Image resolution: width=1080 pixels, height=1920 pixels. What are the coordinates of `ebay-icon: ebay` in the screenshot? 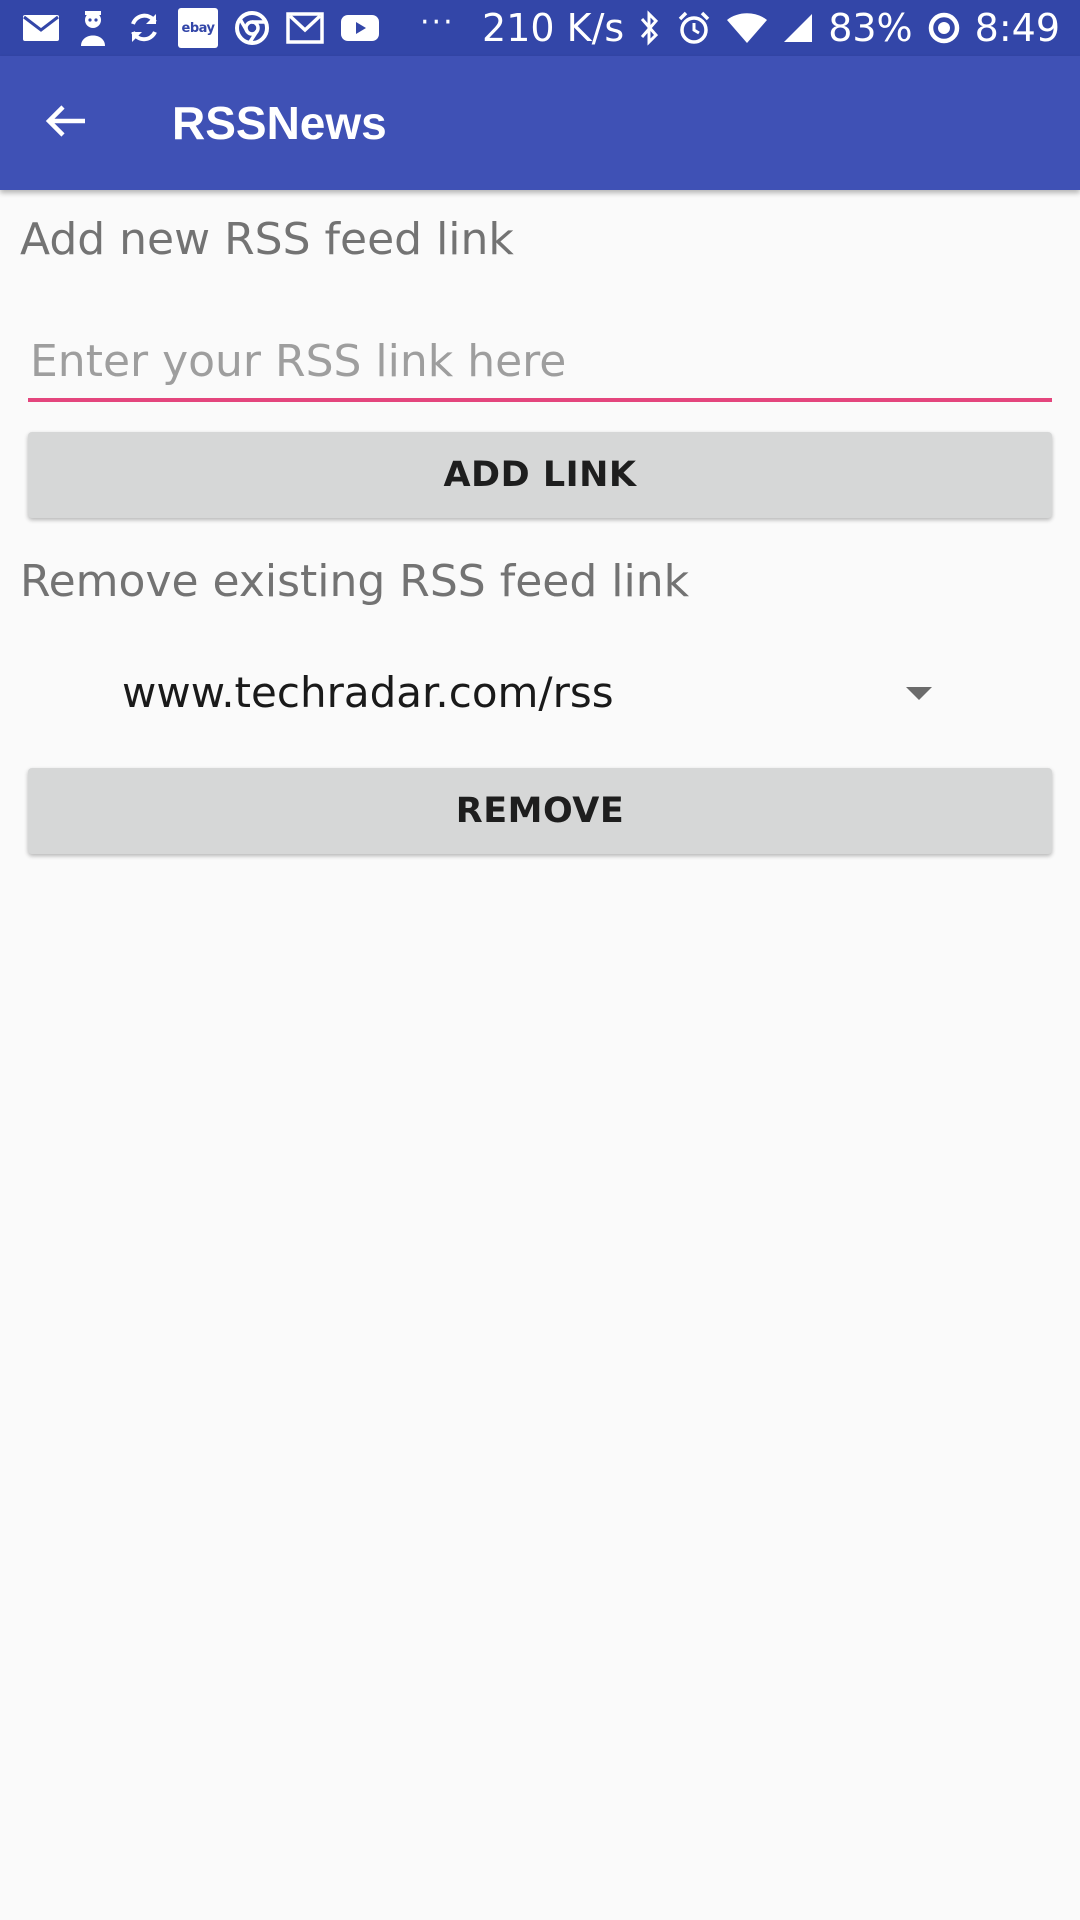 It's located at (198, 28).